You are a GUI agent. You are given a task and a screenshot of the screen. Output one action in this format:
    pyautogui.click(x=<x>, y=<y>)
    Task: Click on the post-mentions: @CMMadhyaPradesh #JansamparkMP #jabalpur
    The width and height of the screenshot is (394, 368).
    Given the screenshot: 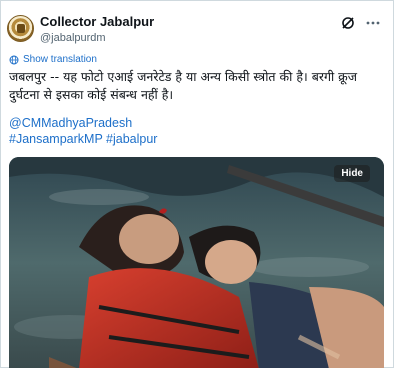 What is the action you would take?
    pyautogui.click(x=83, y=131)
    